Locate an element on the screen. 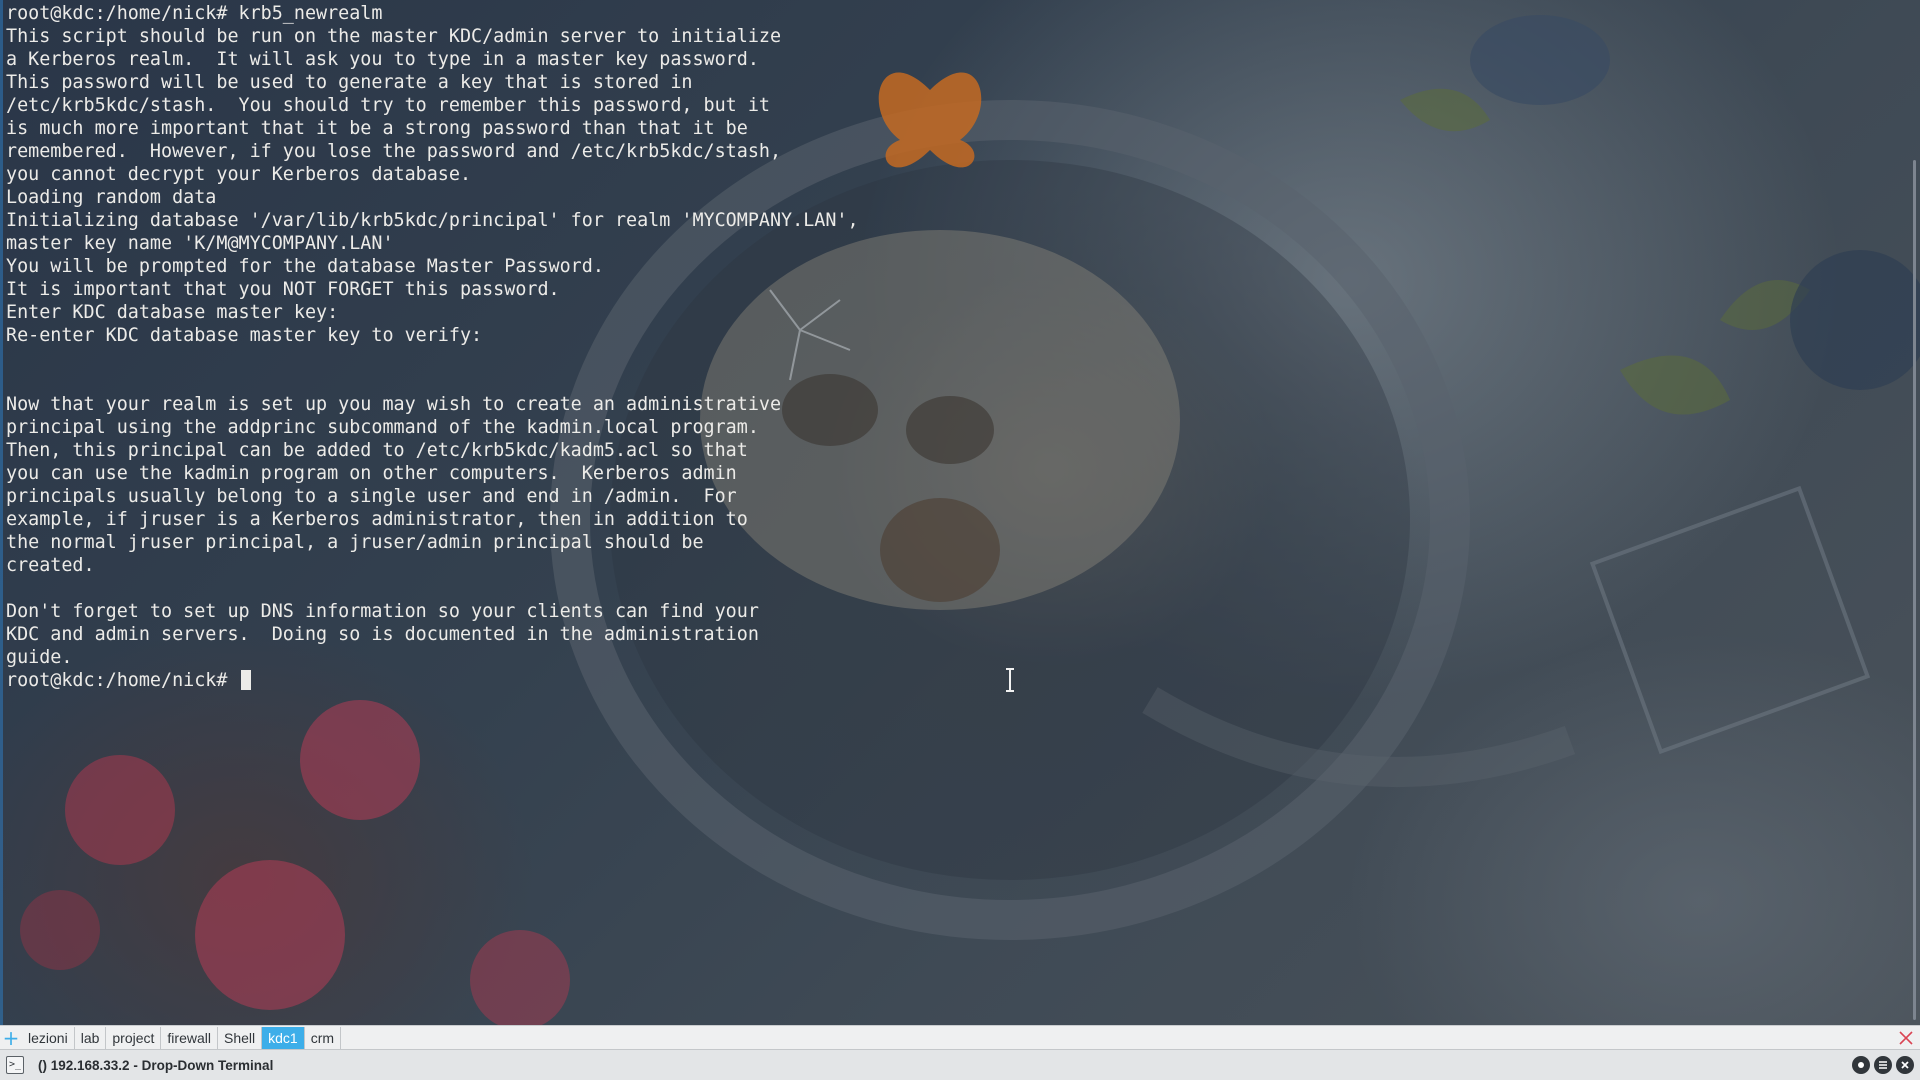  new-tab-button: + is located at coordinates (11, 1038).